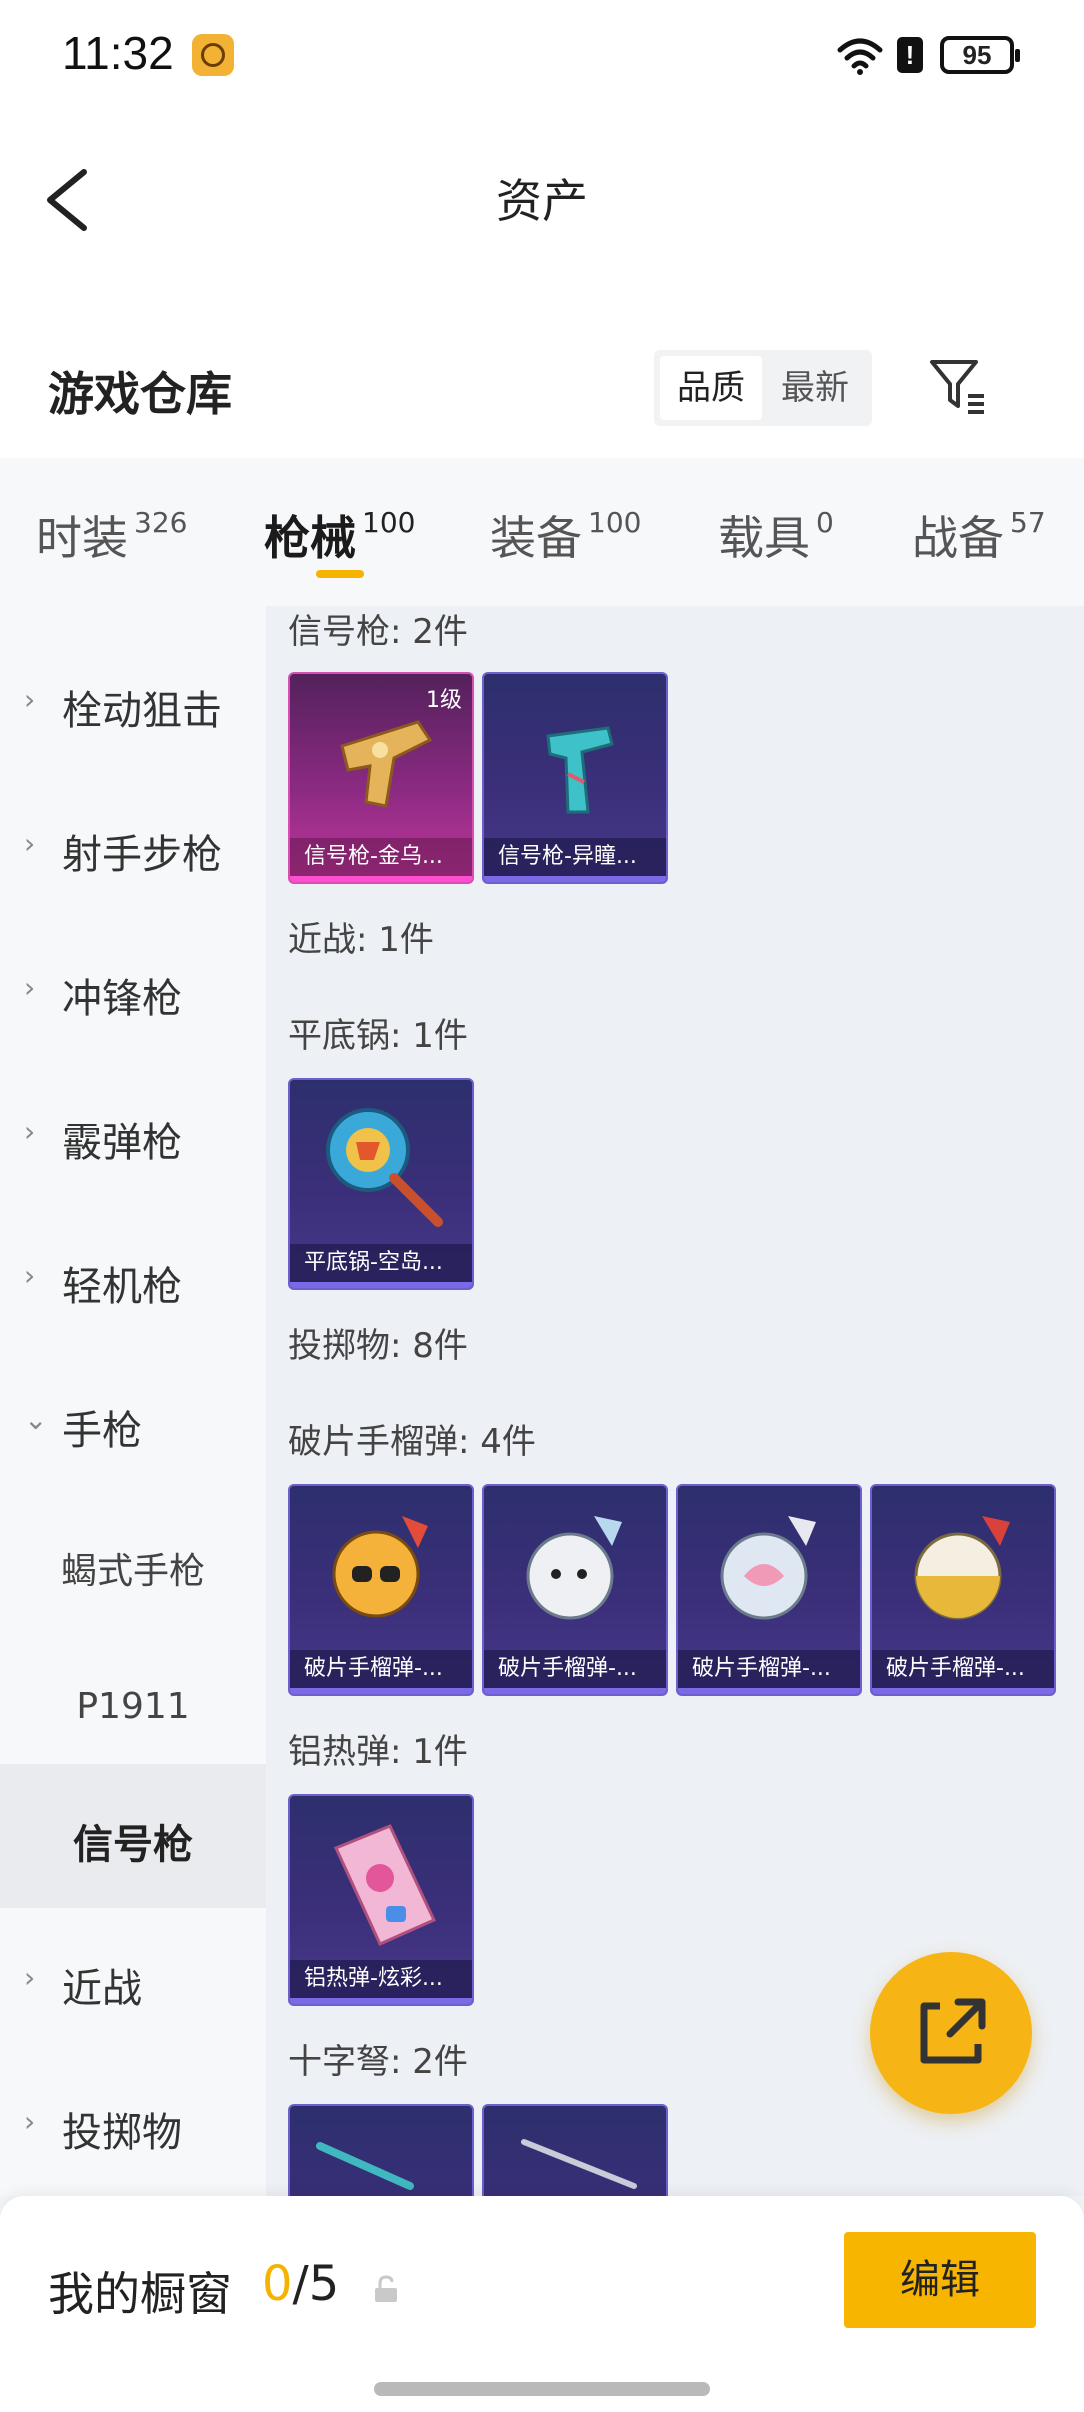  I want to click on sidebar-item-lmg: › 轻机枪, so click(133, 1278).